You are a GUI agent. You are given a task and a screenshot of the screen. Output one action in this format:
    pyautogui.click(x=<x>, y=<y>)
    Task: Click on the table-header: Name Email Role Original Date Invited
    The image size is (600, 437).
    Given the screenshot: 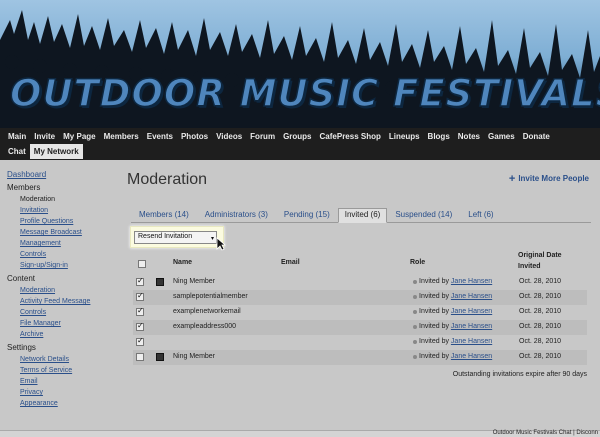 What is the action you would take?
    pyautogui.click(x=361, y=262)
    